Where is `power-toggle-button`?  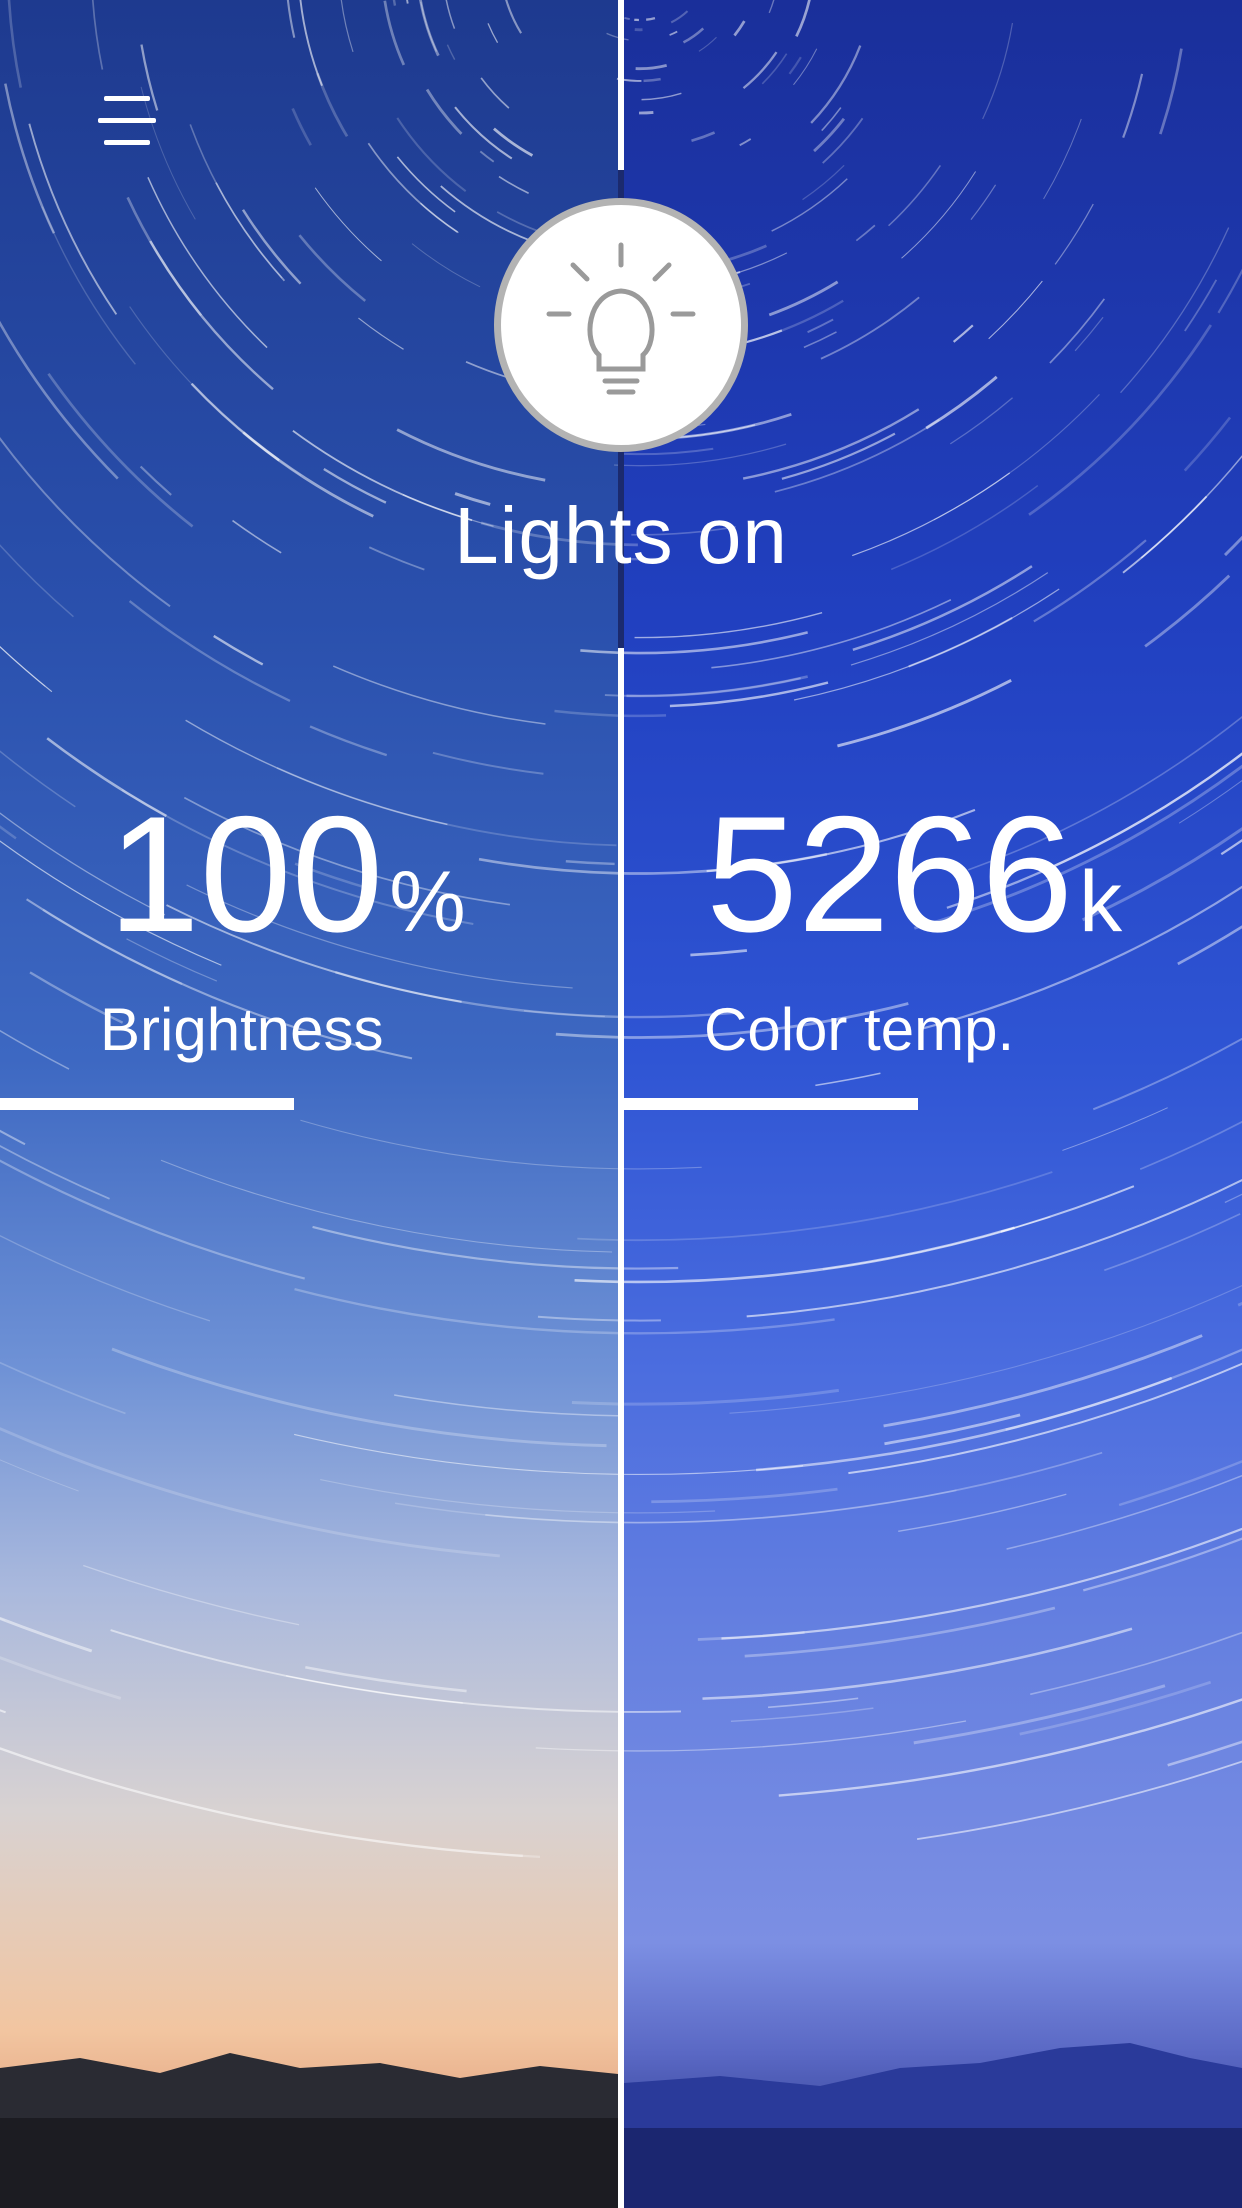
power-toggle-button is located at coordinates (621, 325).